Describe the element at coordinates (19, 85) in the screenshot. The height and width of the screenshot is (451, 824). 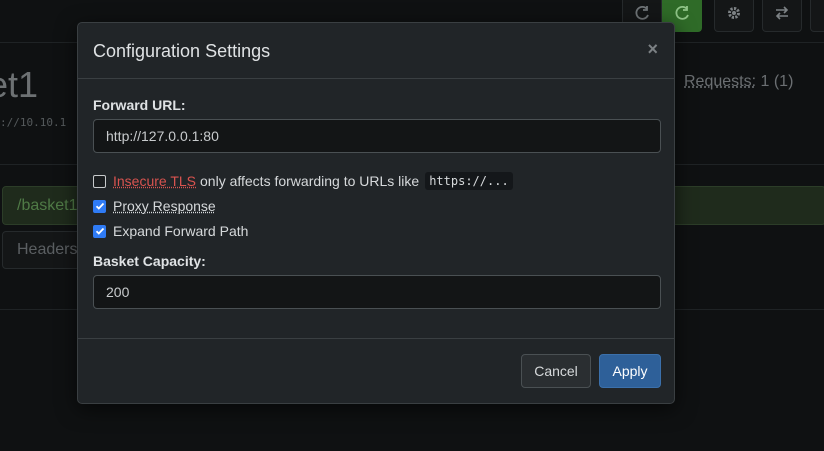
I see `basket-title: ket1` at that location.